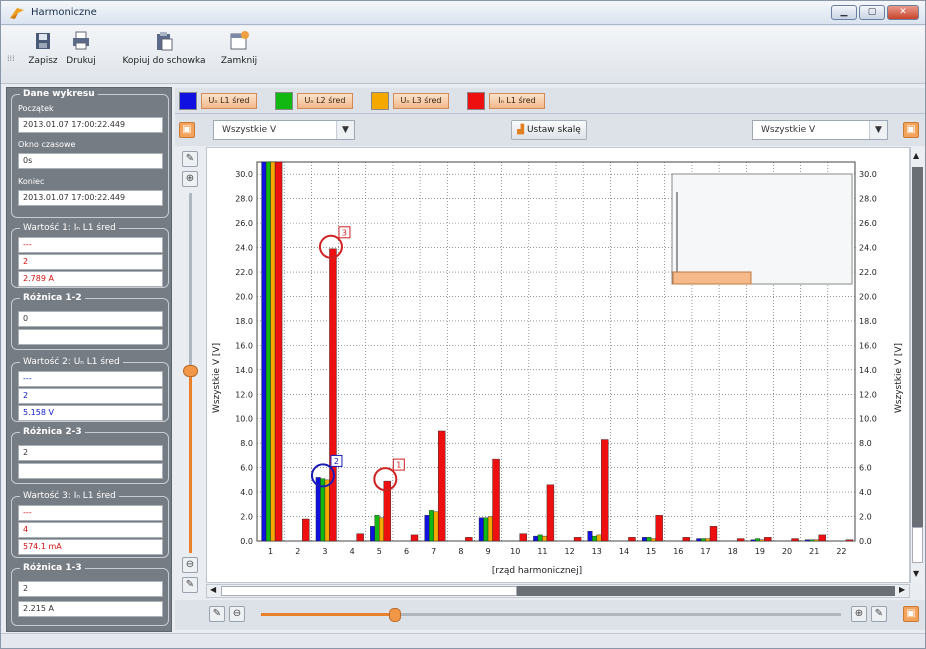  I want to click on hzoom-in-icon: ⊕, so click(859, 614).